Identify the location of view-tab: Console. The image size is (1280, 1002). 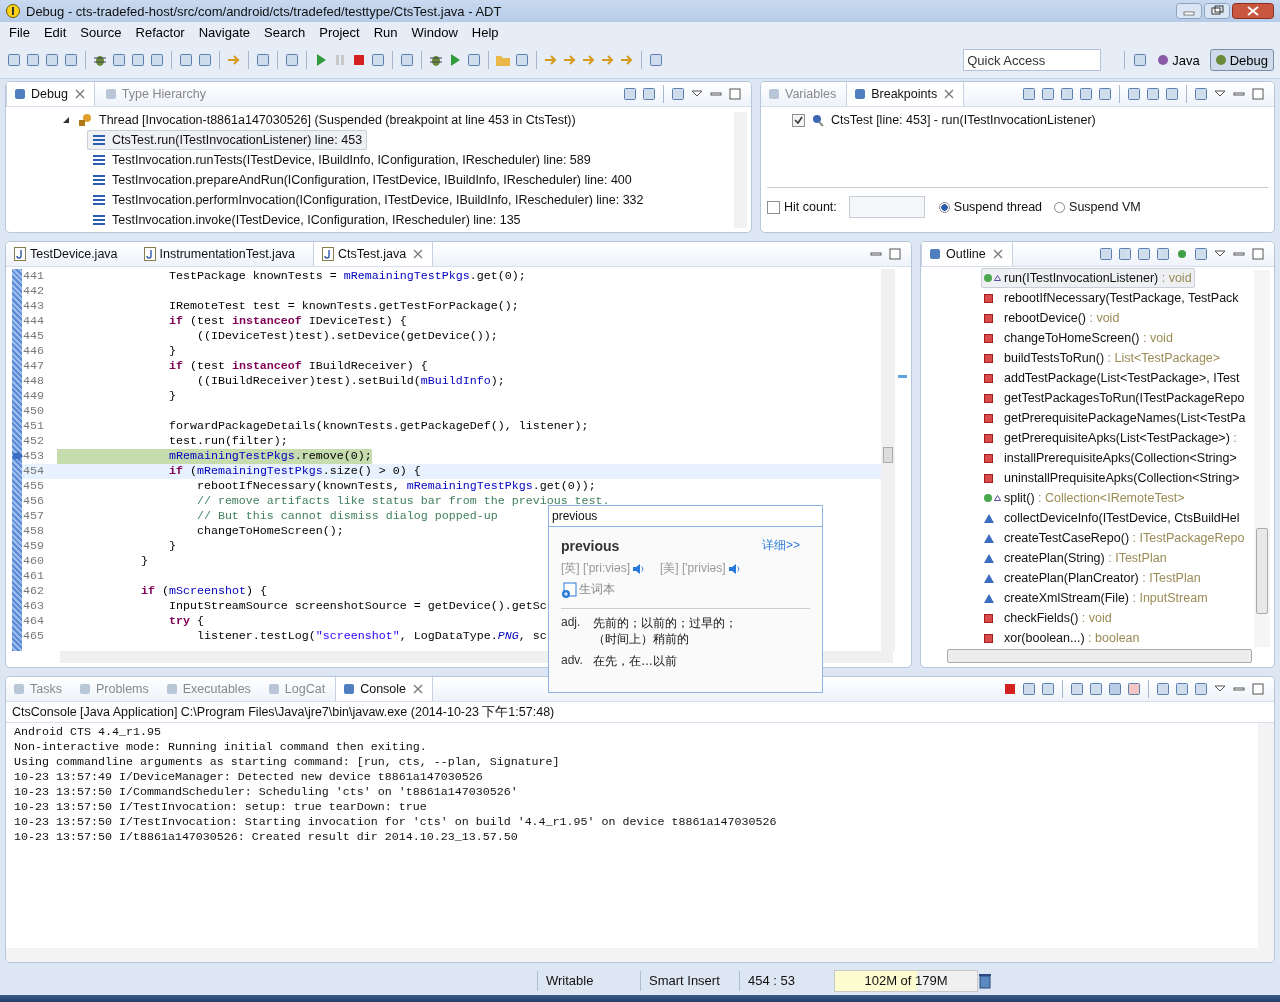
(384, 689).